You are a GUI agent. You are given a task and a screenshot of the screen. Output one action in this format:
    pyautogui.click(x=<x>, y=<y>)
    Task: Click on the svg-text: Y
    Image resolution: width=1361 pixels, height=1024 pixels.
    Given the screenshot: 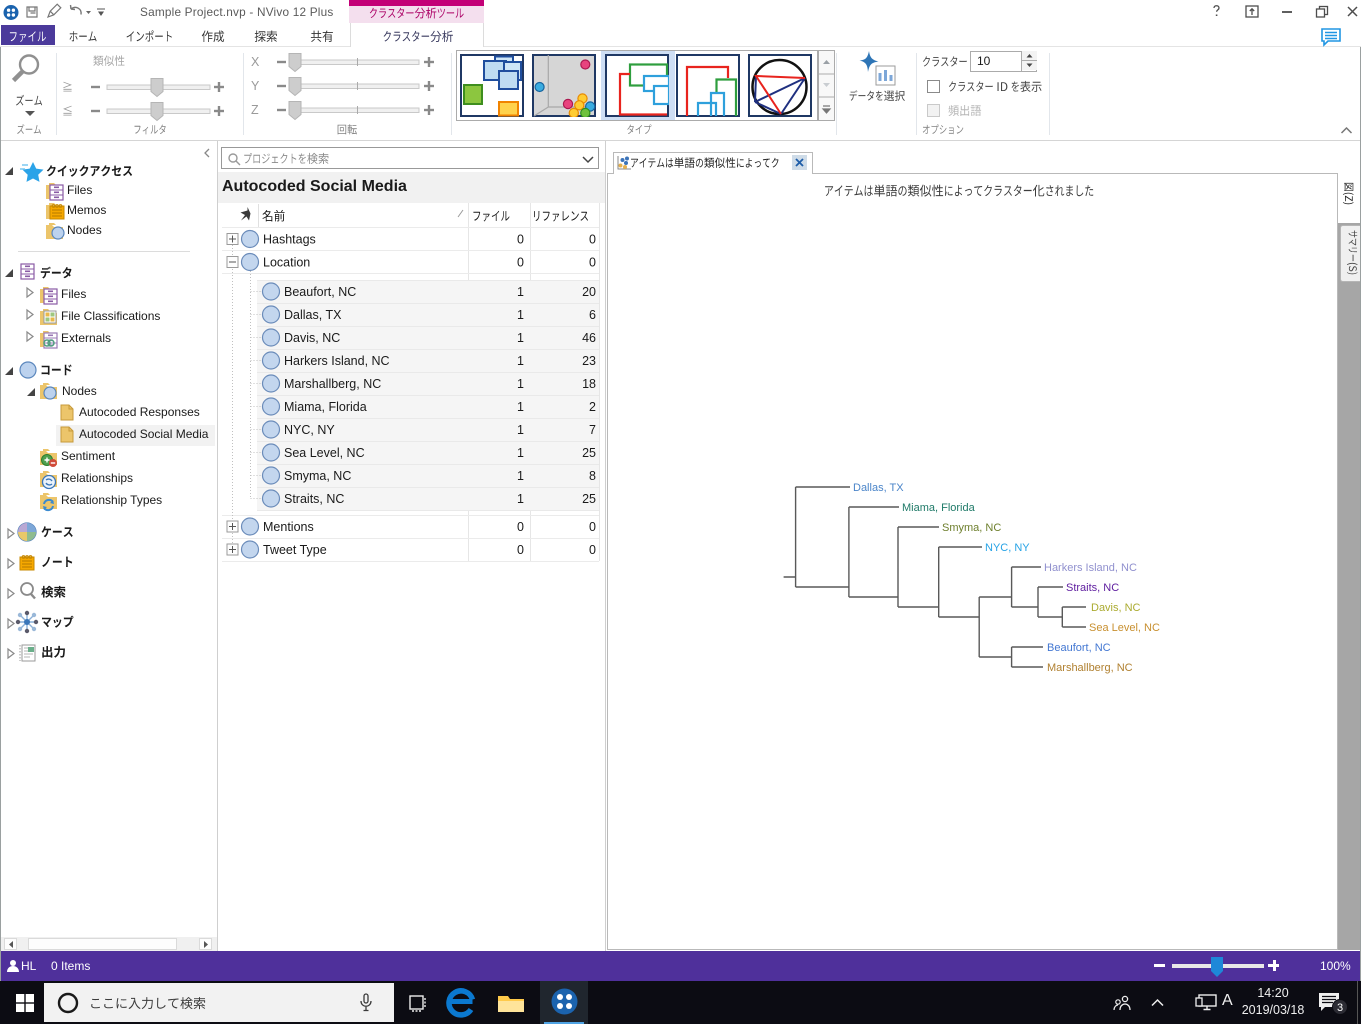 What is the action you would take?
    pyautogui.click(x=255, y=86)
    